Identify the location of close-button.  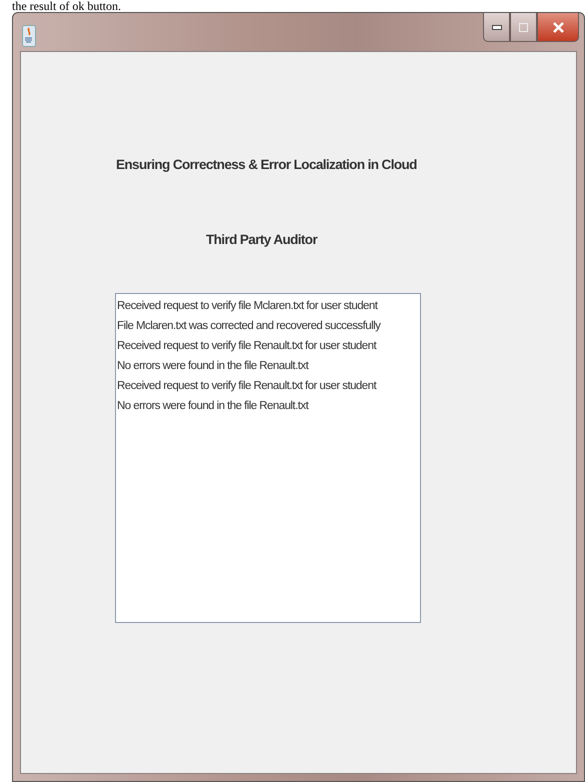
(558, 27).